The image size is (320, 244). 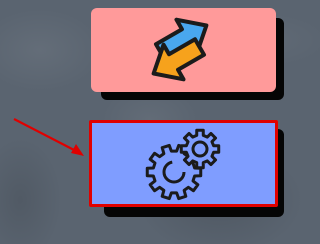 I want to click on swap-arrows-icon, so click(x=179, y=49).